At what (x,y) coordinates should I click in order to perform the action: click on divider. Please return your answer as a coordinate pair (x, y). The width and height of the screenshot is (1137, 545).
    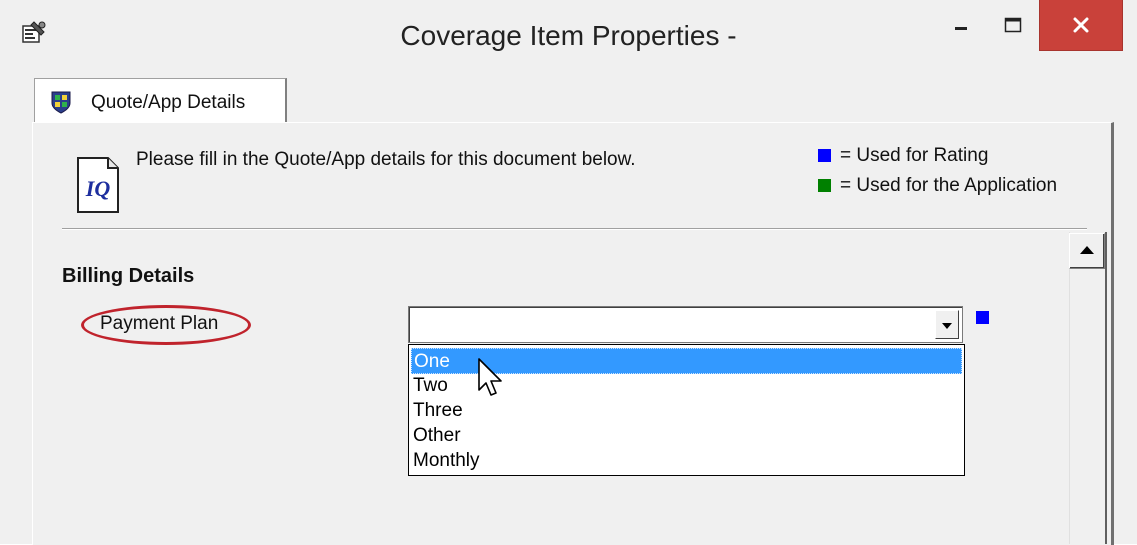
    Looking at the image, I should click on (574, 229).